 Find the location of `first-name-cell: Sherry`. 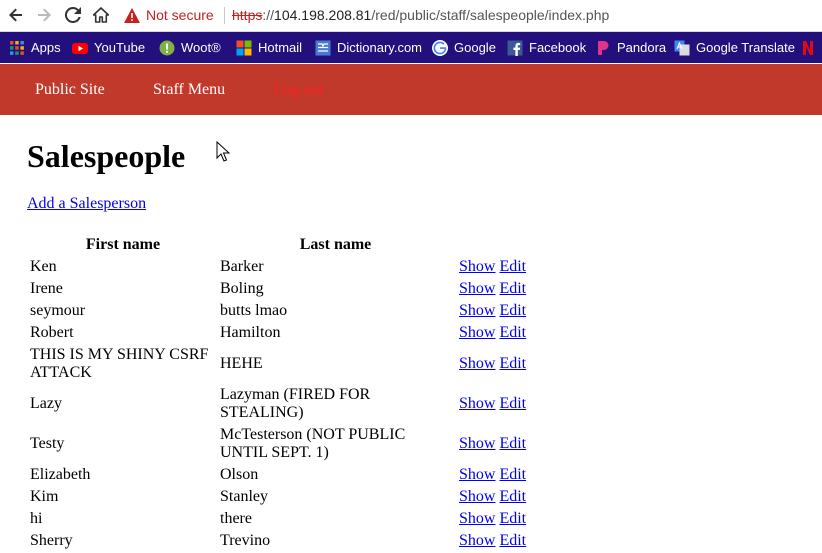

first-name-cell: Sherry is located at coordinates (51, 540).